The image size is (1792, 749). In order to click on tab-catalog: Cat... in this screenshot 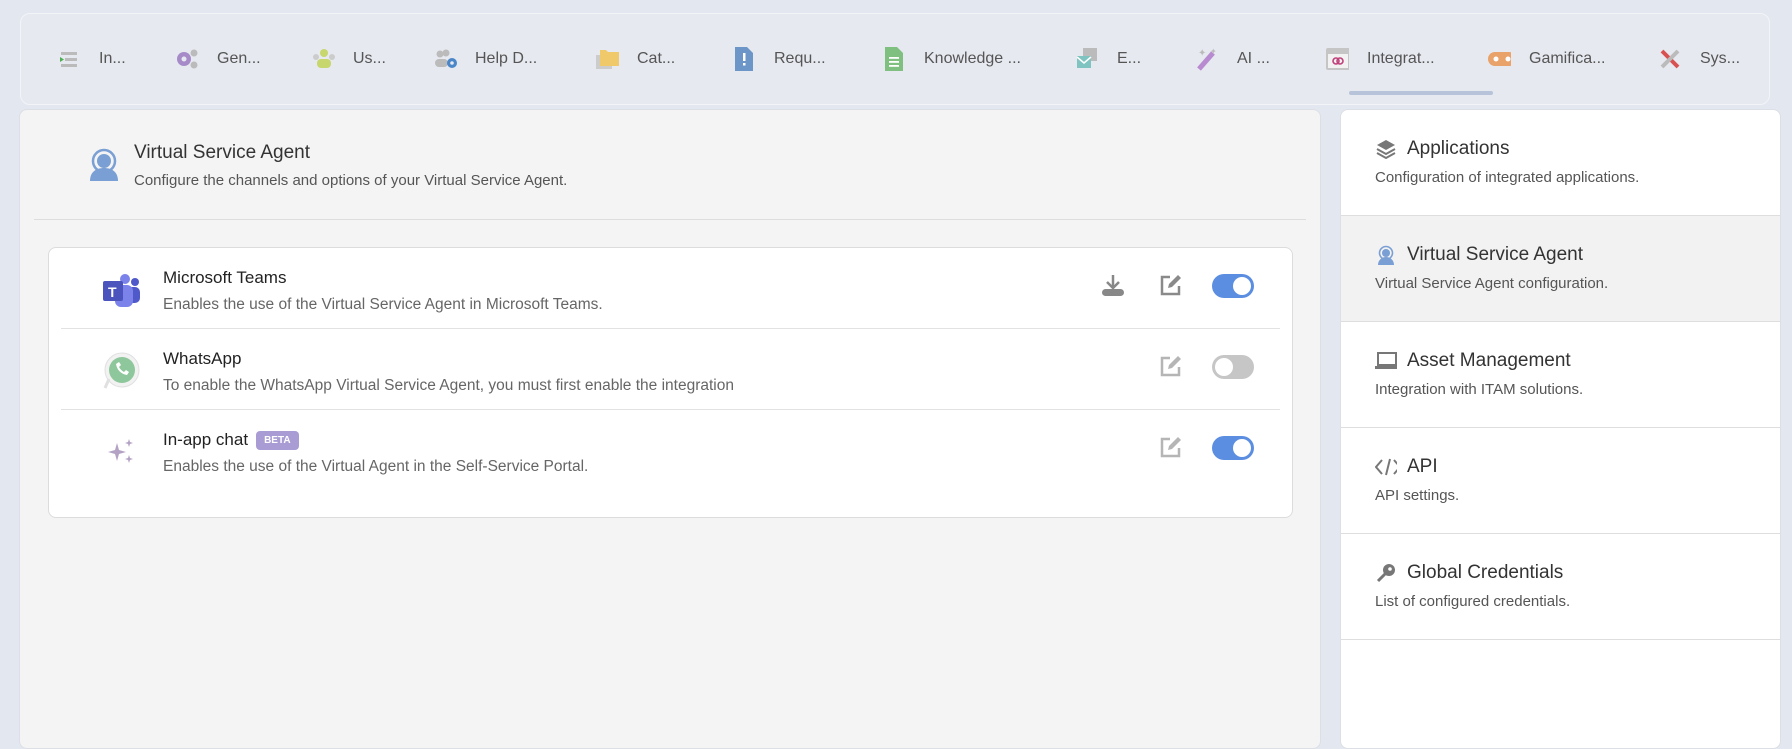, I will do `click(663, 59)`.